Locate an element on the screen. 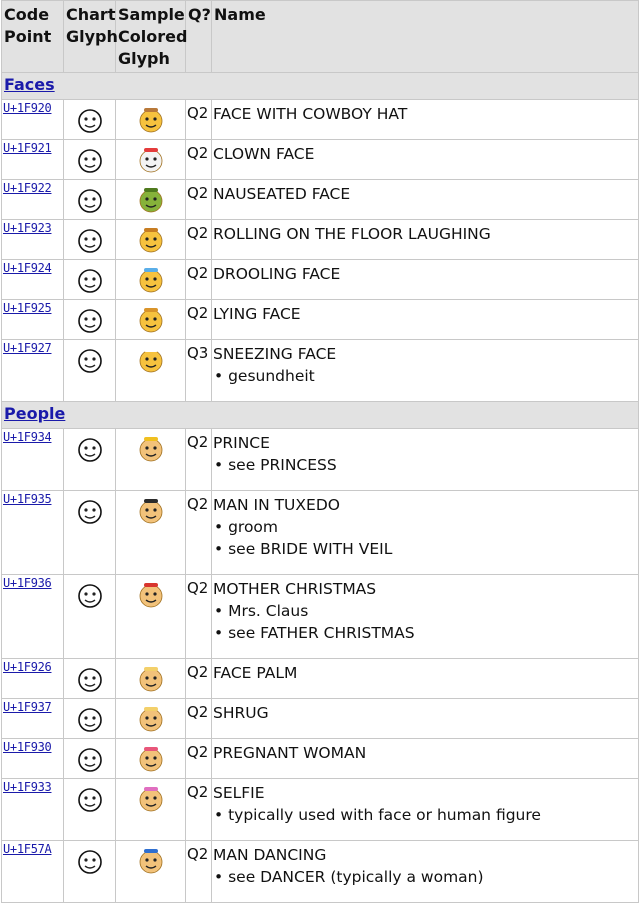  name-cell: NAUSEATED FACE is located at coordinates (425, 199).